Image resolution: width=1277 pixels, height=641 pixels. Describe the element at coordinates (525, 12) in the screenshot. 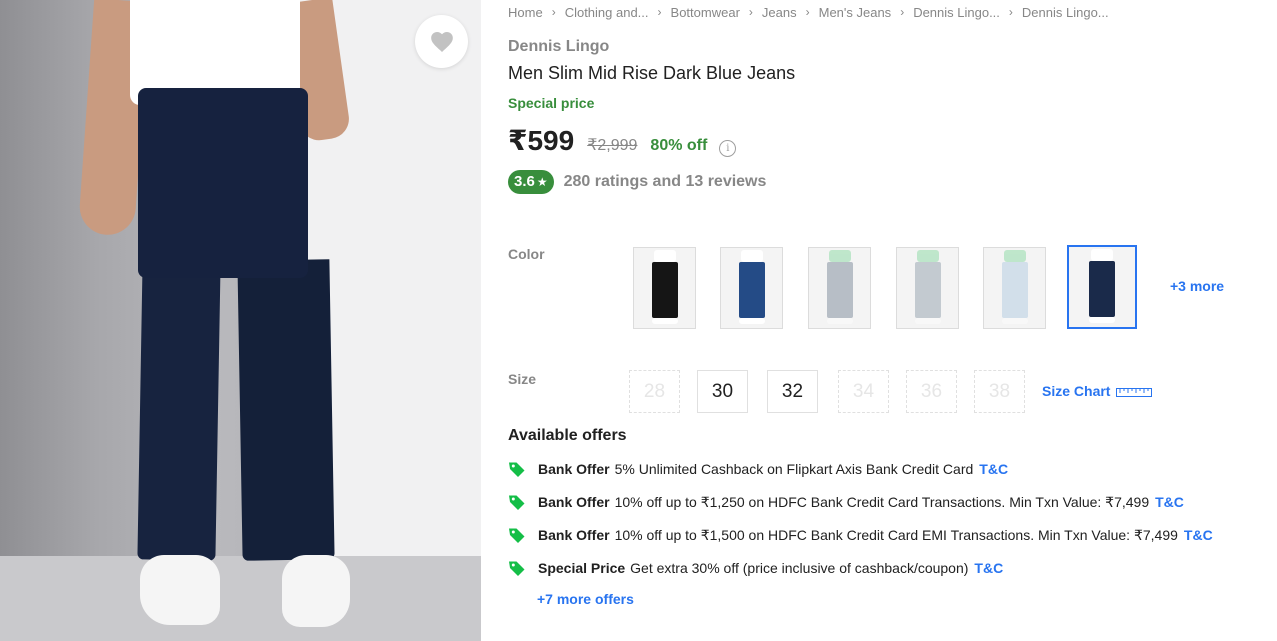

I see `breadcrumb-item: Home` at that location.